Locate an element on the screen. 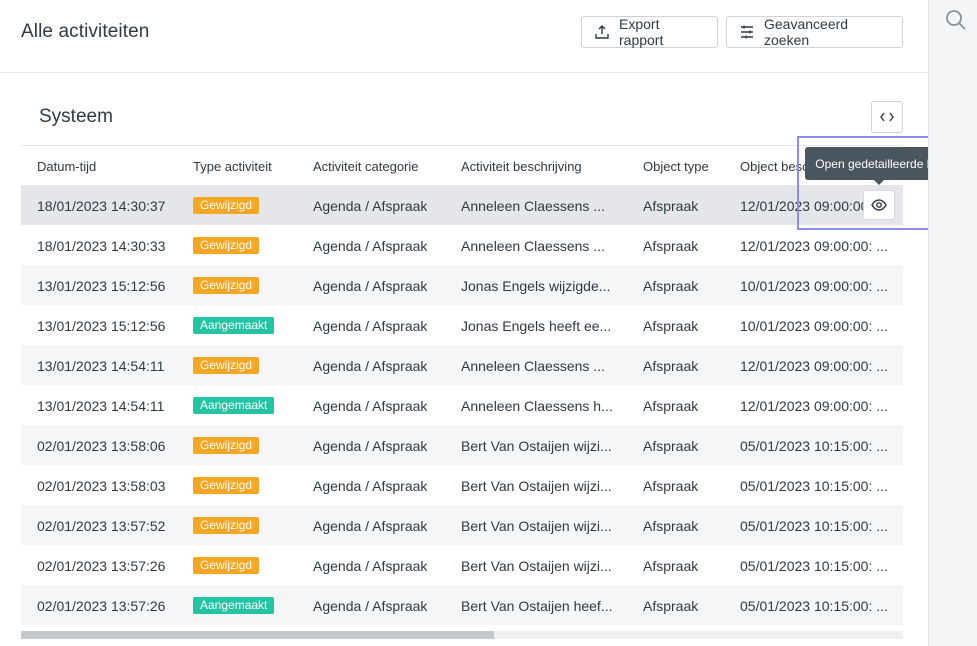 This screenshot has width=977, height=646. right-rail is located at coordinates (952, 323).